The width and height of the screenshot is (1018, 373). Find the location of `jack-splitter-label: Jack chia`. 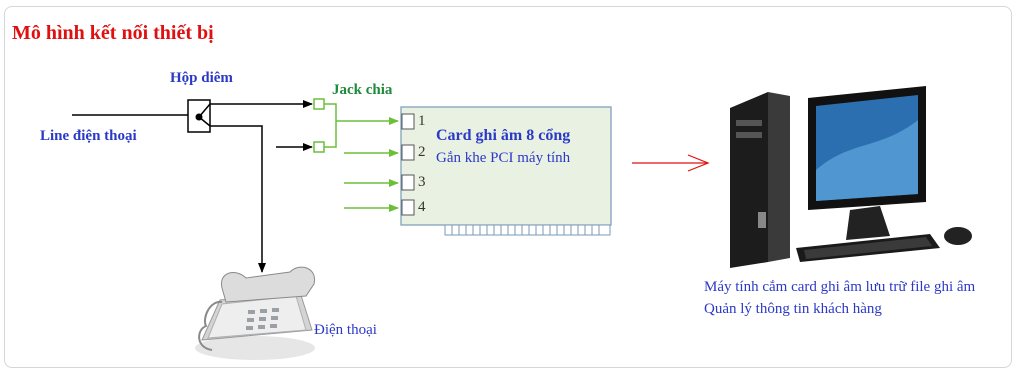

jack-splitter-label: Jack chia is located at coordinates (362, 90).